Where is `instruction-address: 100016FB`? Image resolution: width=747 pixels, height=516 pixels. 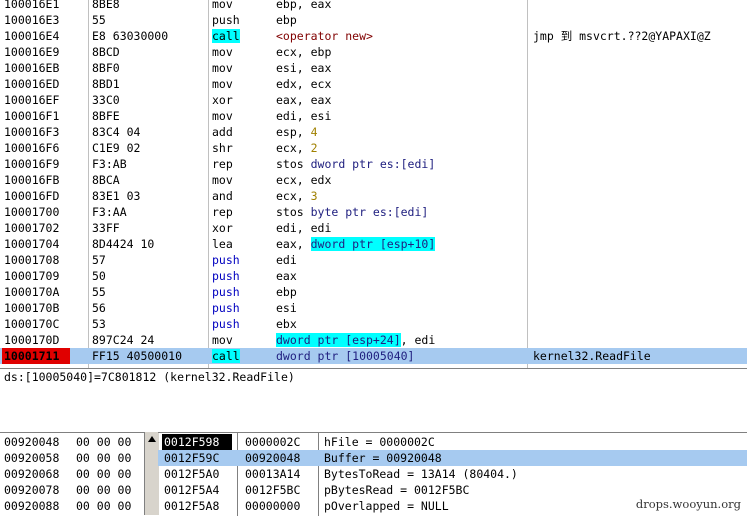
instruction-address: 100016FB is located at coordinates (32, 180).